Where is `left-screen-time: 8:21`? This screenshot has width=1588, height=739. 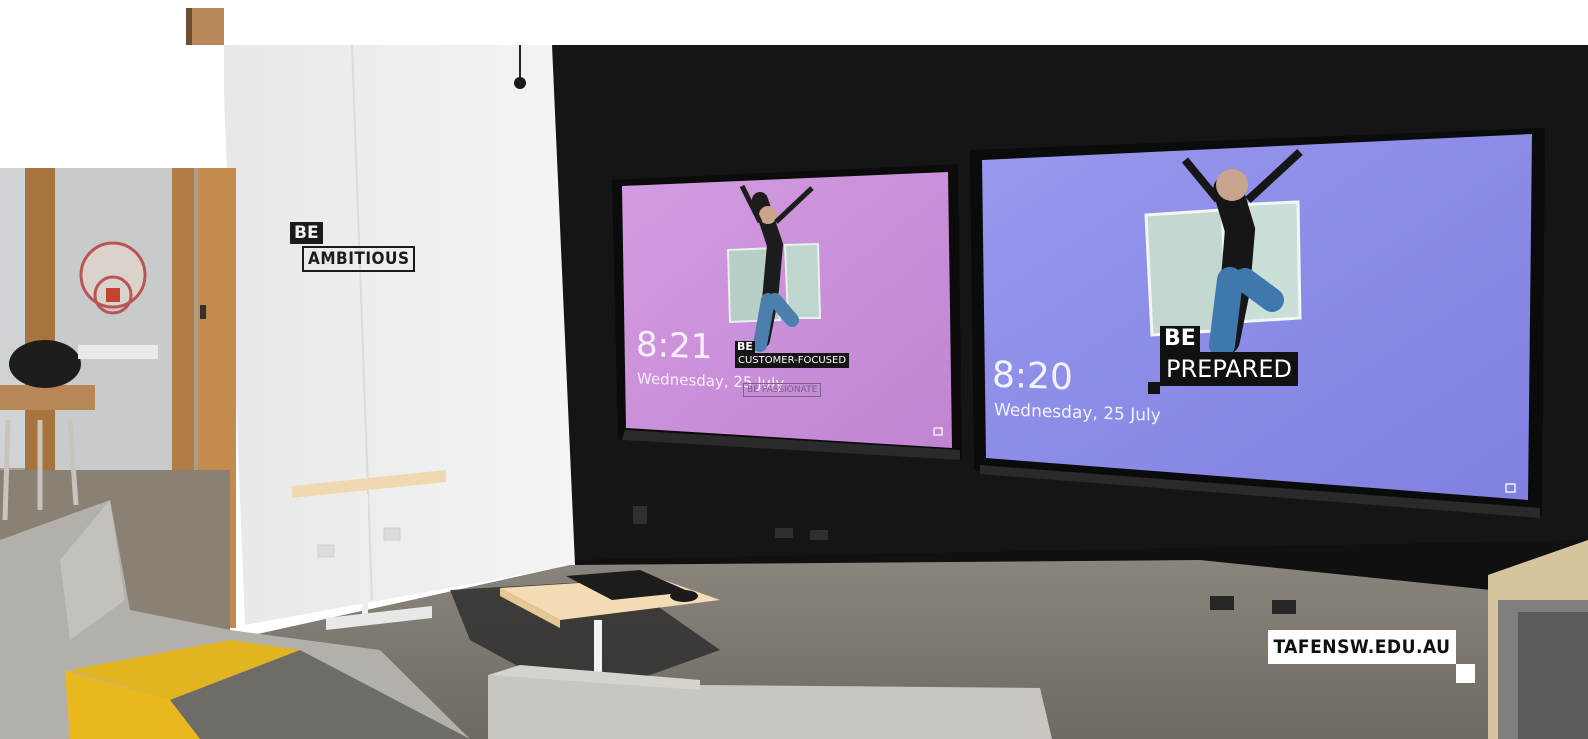 left-screen-time: 8:21 is located at coordinates (674, 346).